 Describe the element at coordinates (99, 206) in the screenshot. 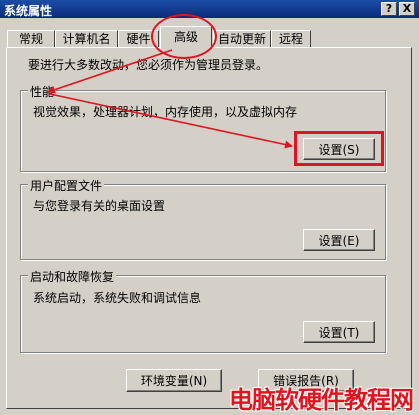

I see `user-profiles-description: 与您登录有关的桌面设置` at that location.